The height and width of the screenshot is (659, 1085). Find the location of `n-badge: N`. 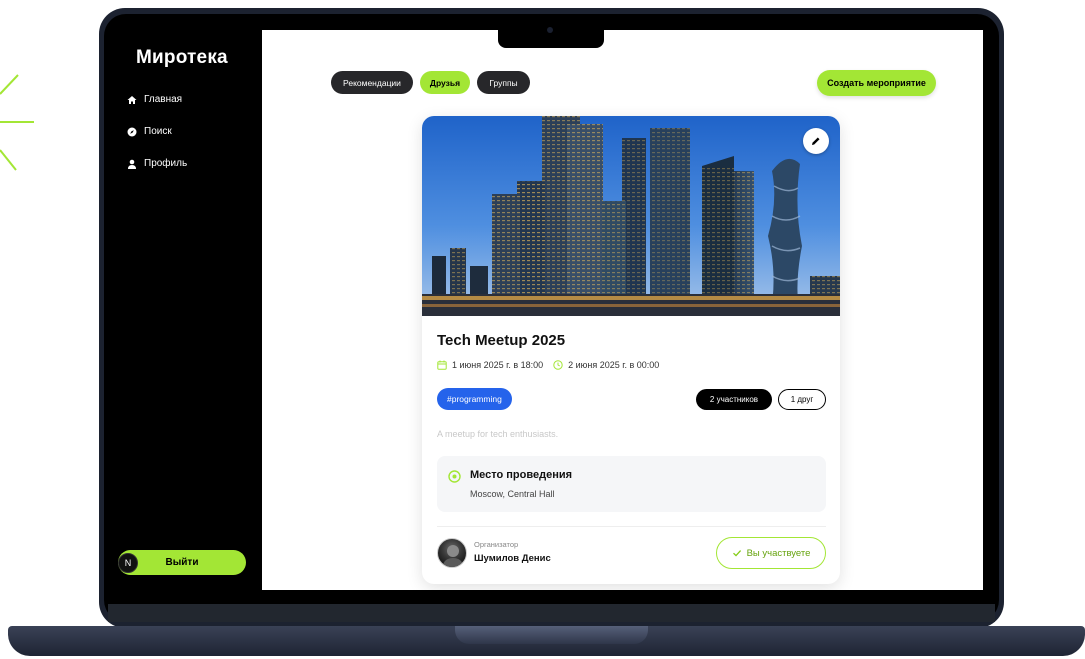

n-badge: N is located at coordinates (128, 563).